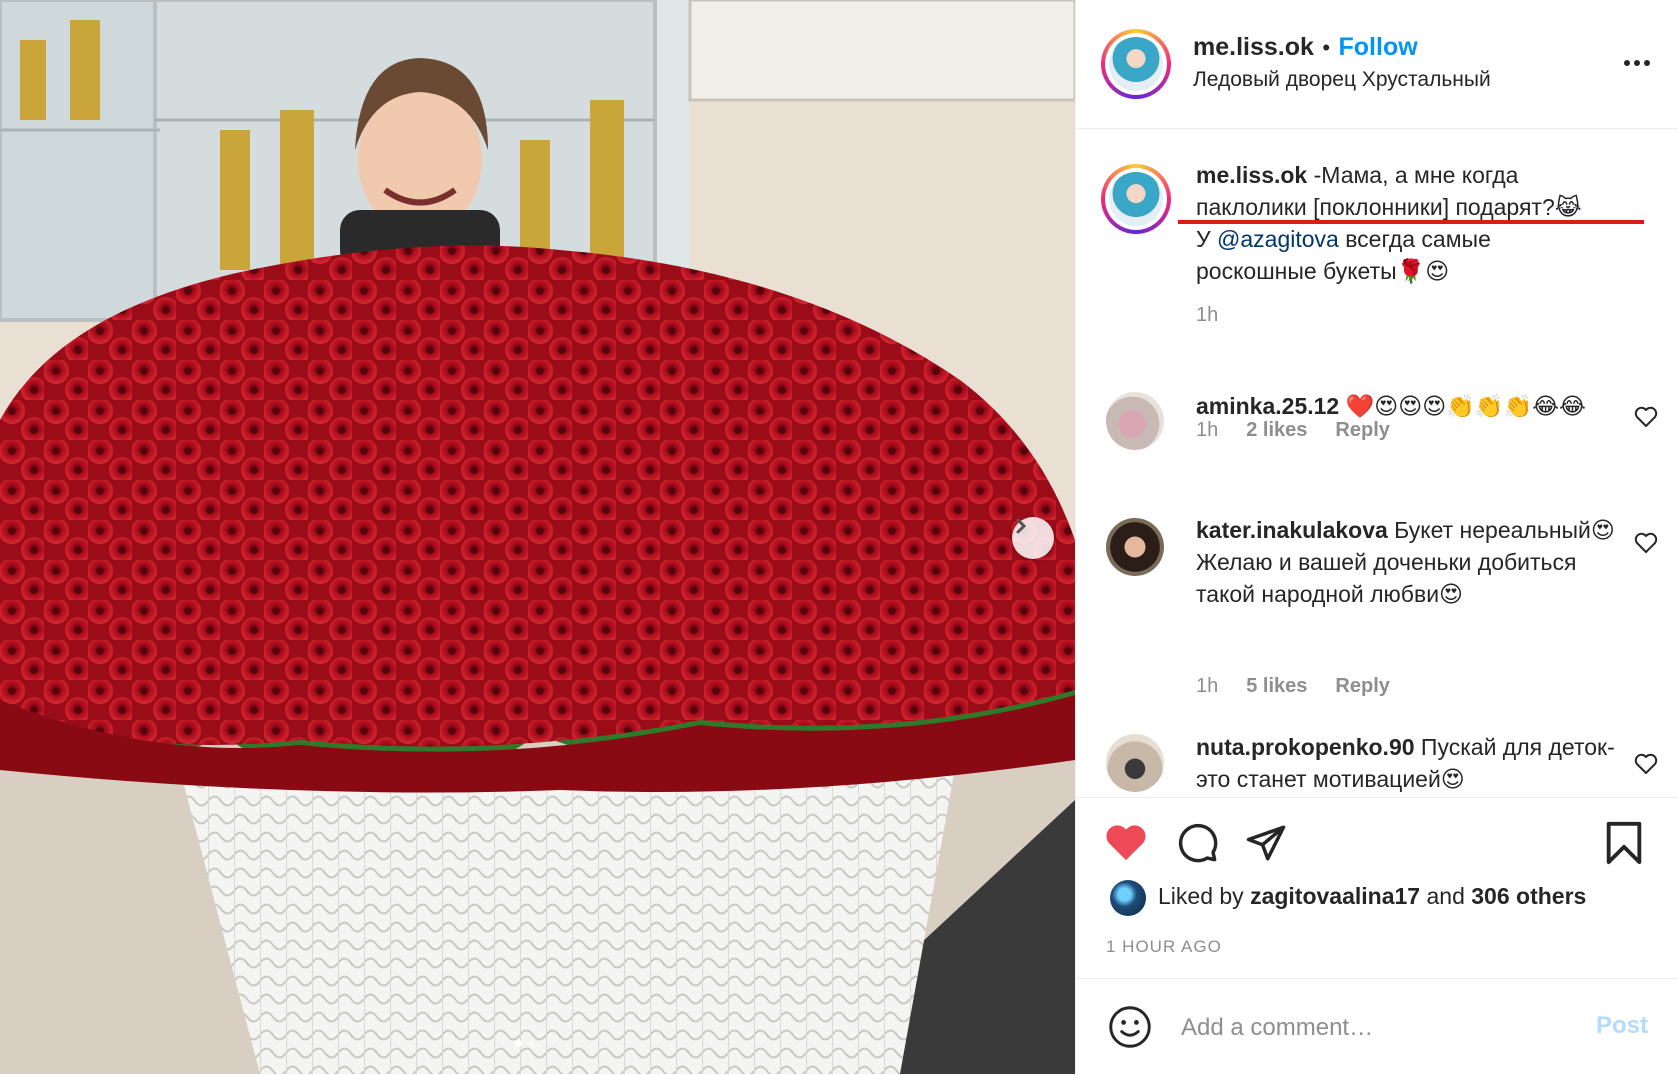 The height and width of the screenshot is (1075, 1678). Describe the element at coordinates (1335, 896) in the screenshot. I see `liker-username: zagitovaalina17` at that location.